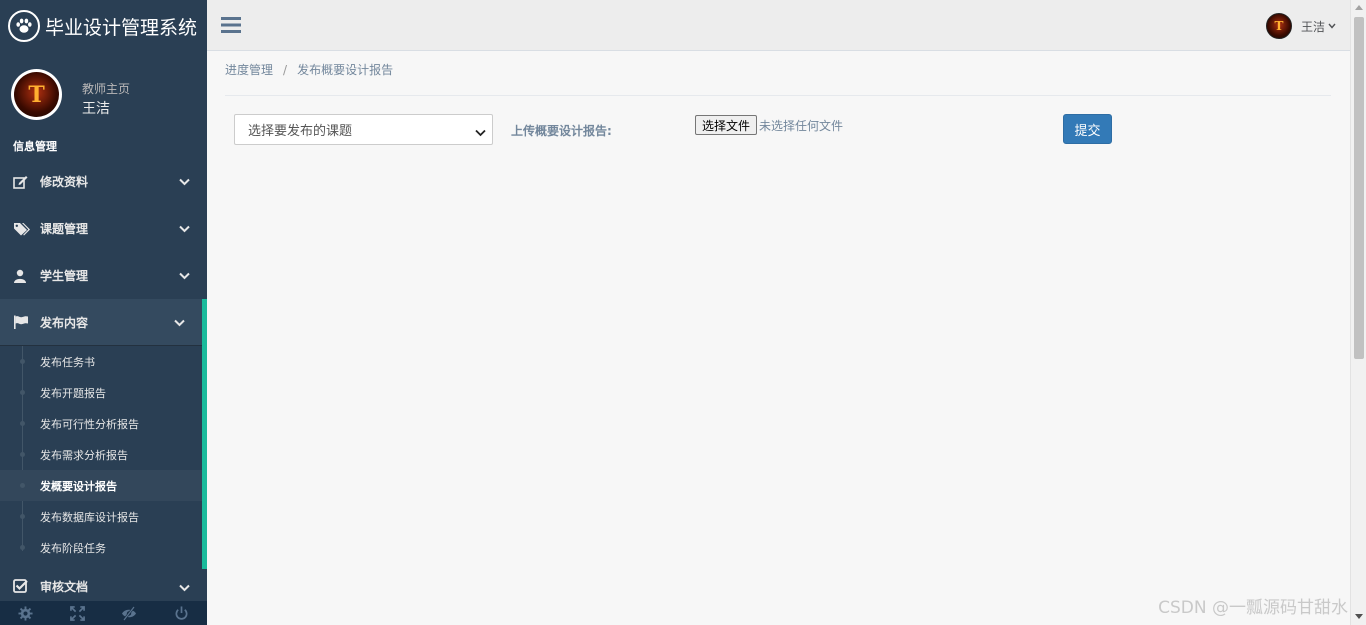 This screenshot has width=1366, height=625. Describe the element at coordinates (103, 586) in the screenshot. I see `sidebar-item-review-docs: 审核文档` at that location.